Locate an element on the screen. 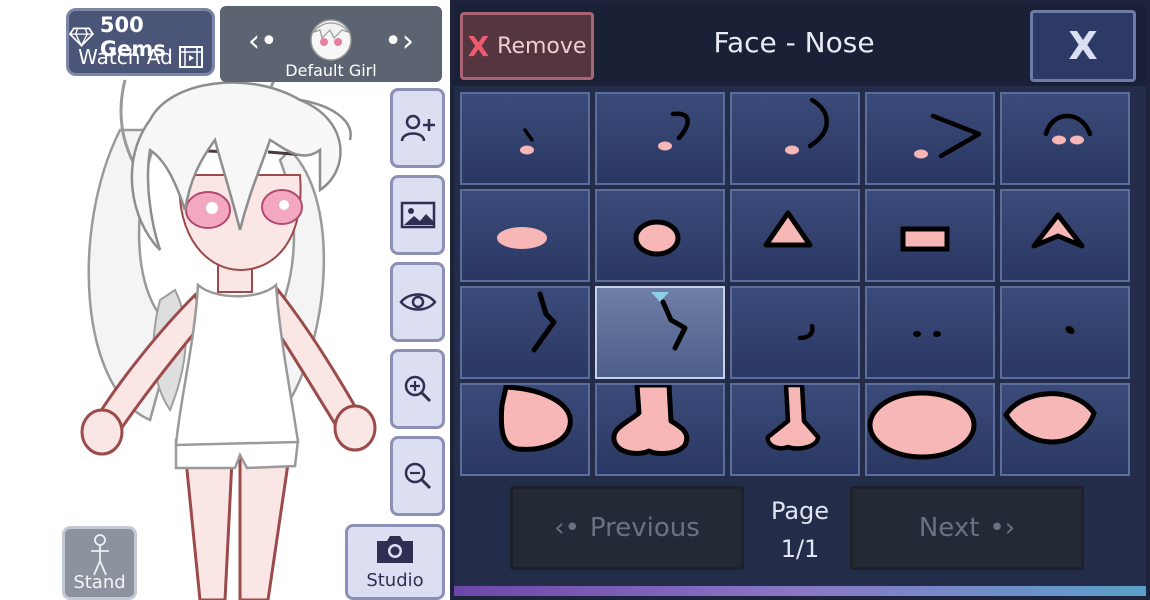  nose-option-rectangle is located at coordinates (930, 235).